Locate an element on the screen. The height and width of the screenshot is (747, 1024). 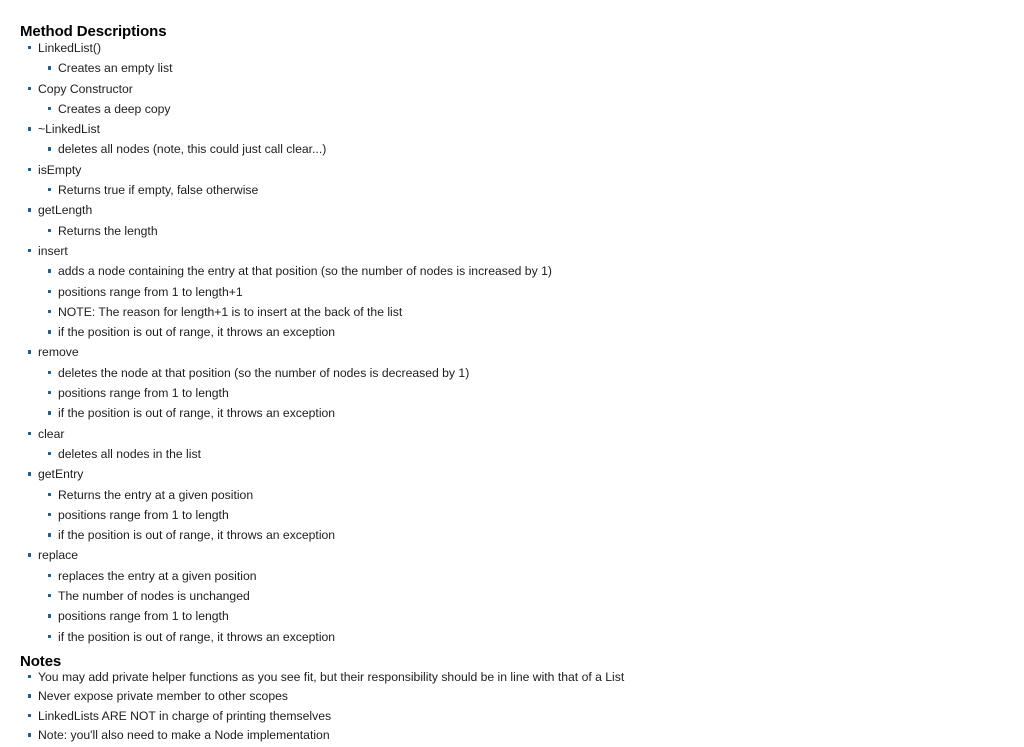
method-item: Returns the length is located at coordinates (502, 231).